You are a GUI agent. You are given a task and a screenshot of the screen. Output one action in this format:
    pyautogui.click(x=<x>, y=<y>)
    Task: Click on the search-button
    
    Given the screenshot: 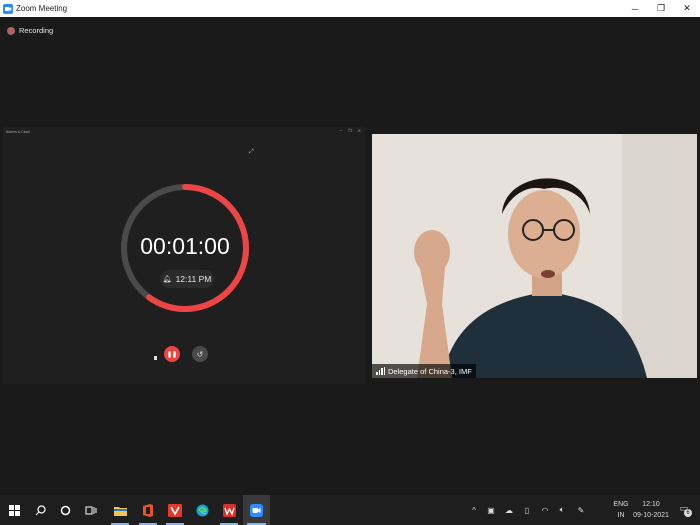 What is the action you would take?
    pyautogui.click(x=40, y=510)
    